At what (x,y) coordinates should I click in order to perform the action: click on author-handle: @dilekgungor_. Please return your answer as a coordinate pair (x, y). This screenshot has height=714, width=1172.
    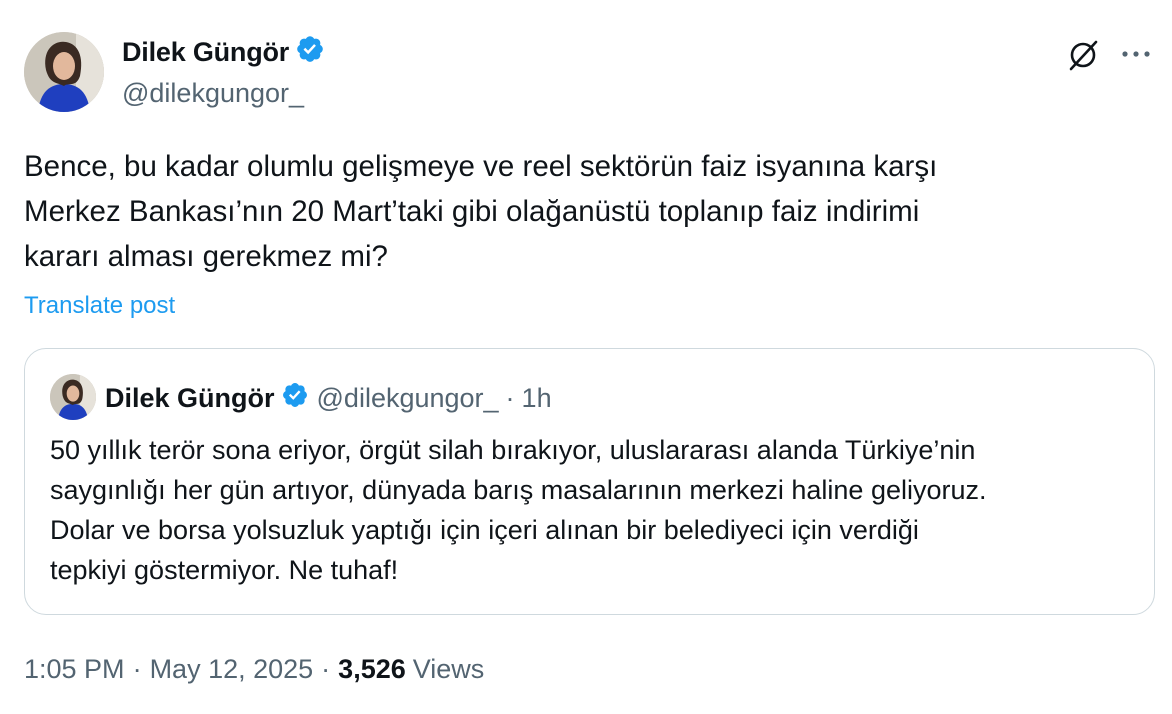
    Looking at the image, I should click on (213, 93).